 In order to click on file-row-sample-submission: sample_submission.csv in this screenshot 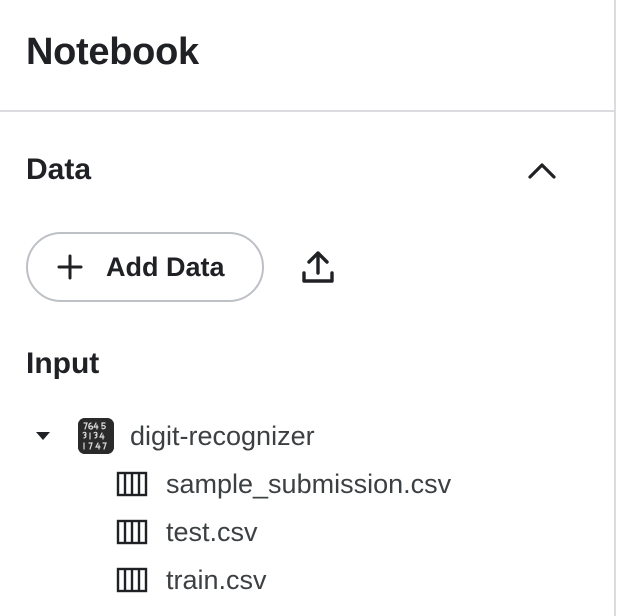, I will do `click(307, 484)`.